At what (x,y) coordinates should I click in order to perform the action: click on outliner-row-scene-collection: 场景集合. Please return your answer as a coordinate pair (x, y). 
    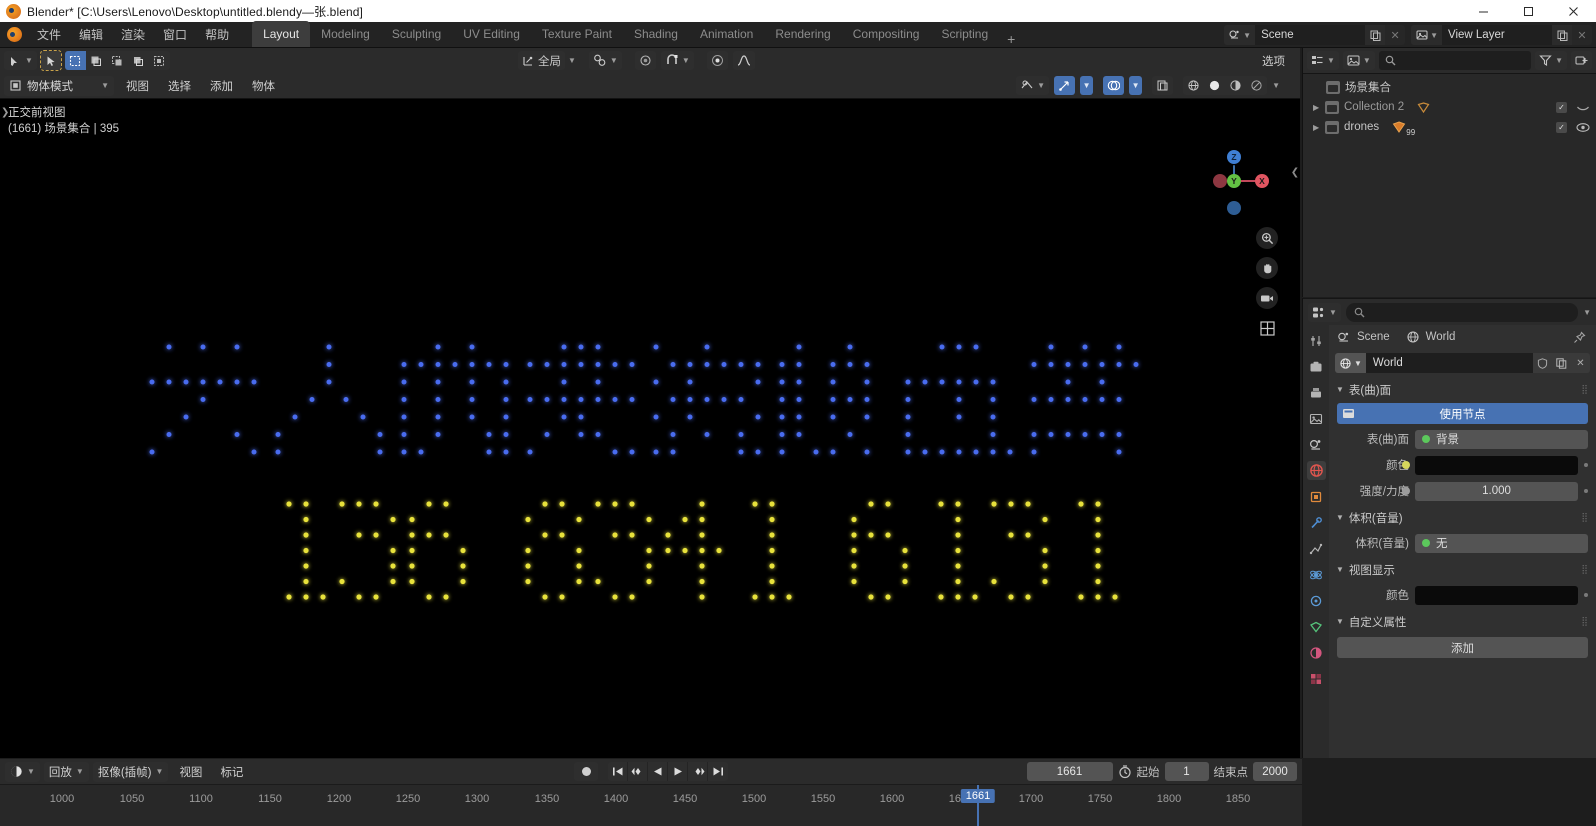
    Looking at the image, I should click on (1449, 87).